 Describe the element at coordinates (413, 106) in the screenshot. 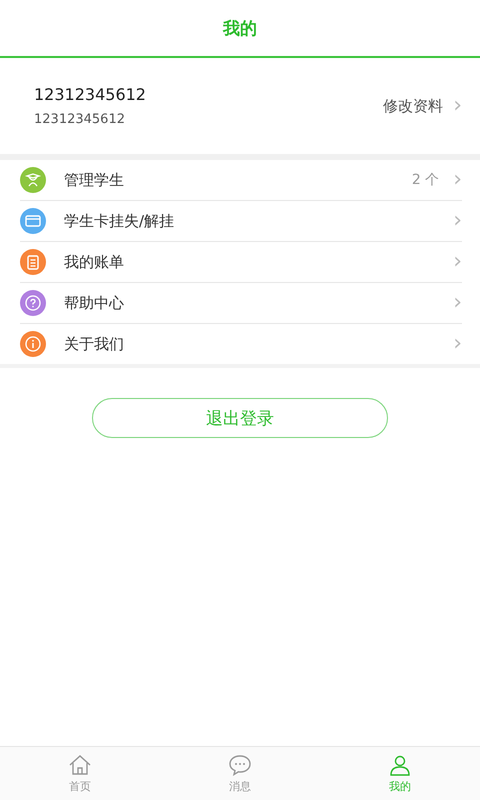

I see `edit-profile-link: 修改资料` at that location.